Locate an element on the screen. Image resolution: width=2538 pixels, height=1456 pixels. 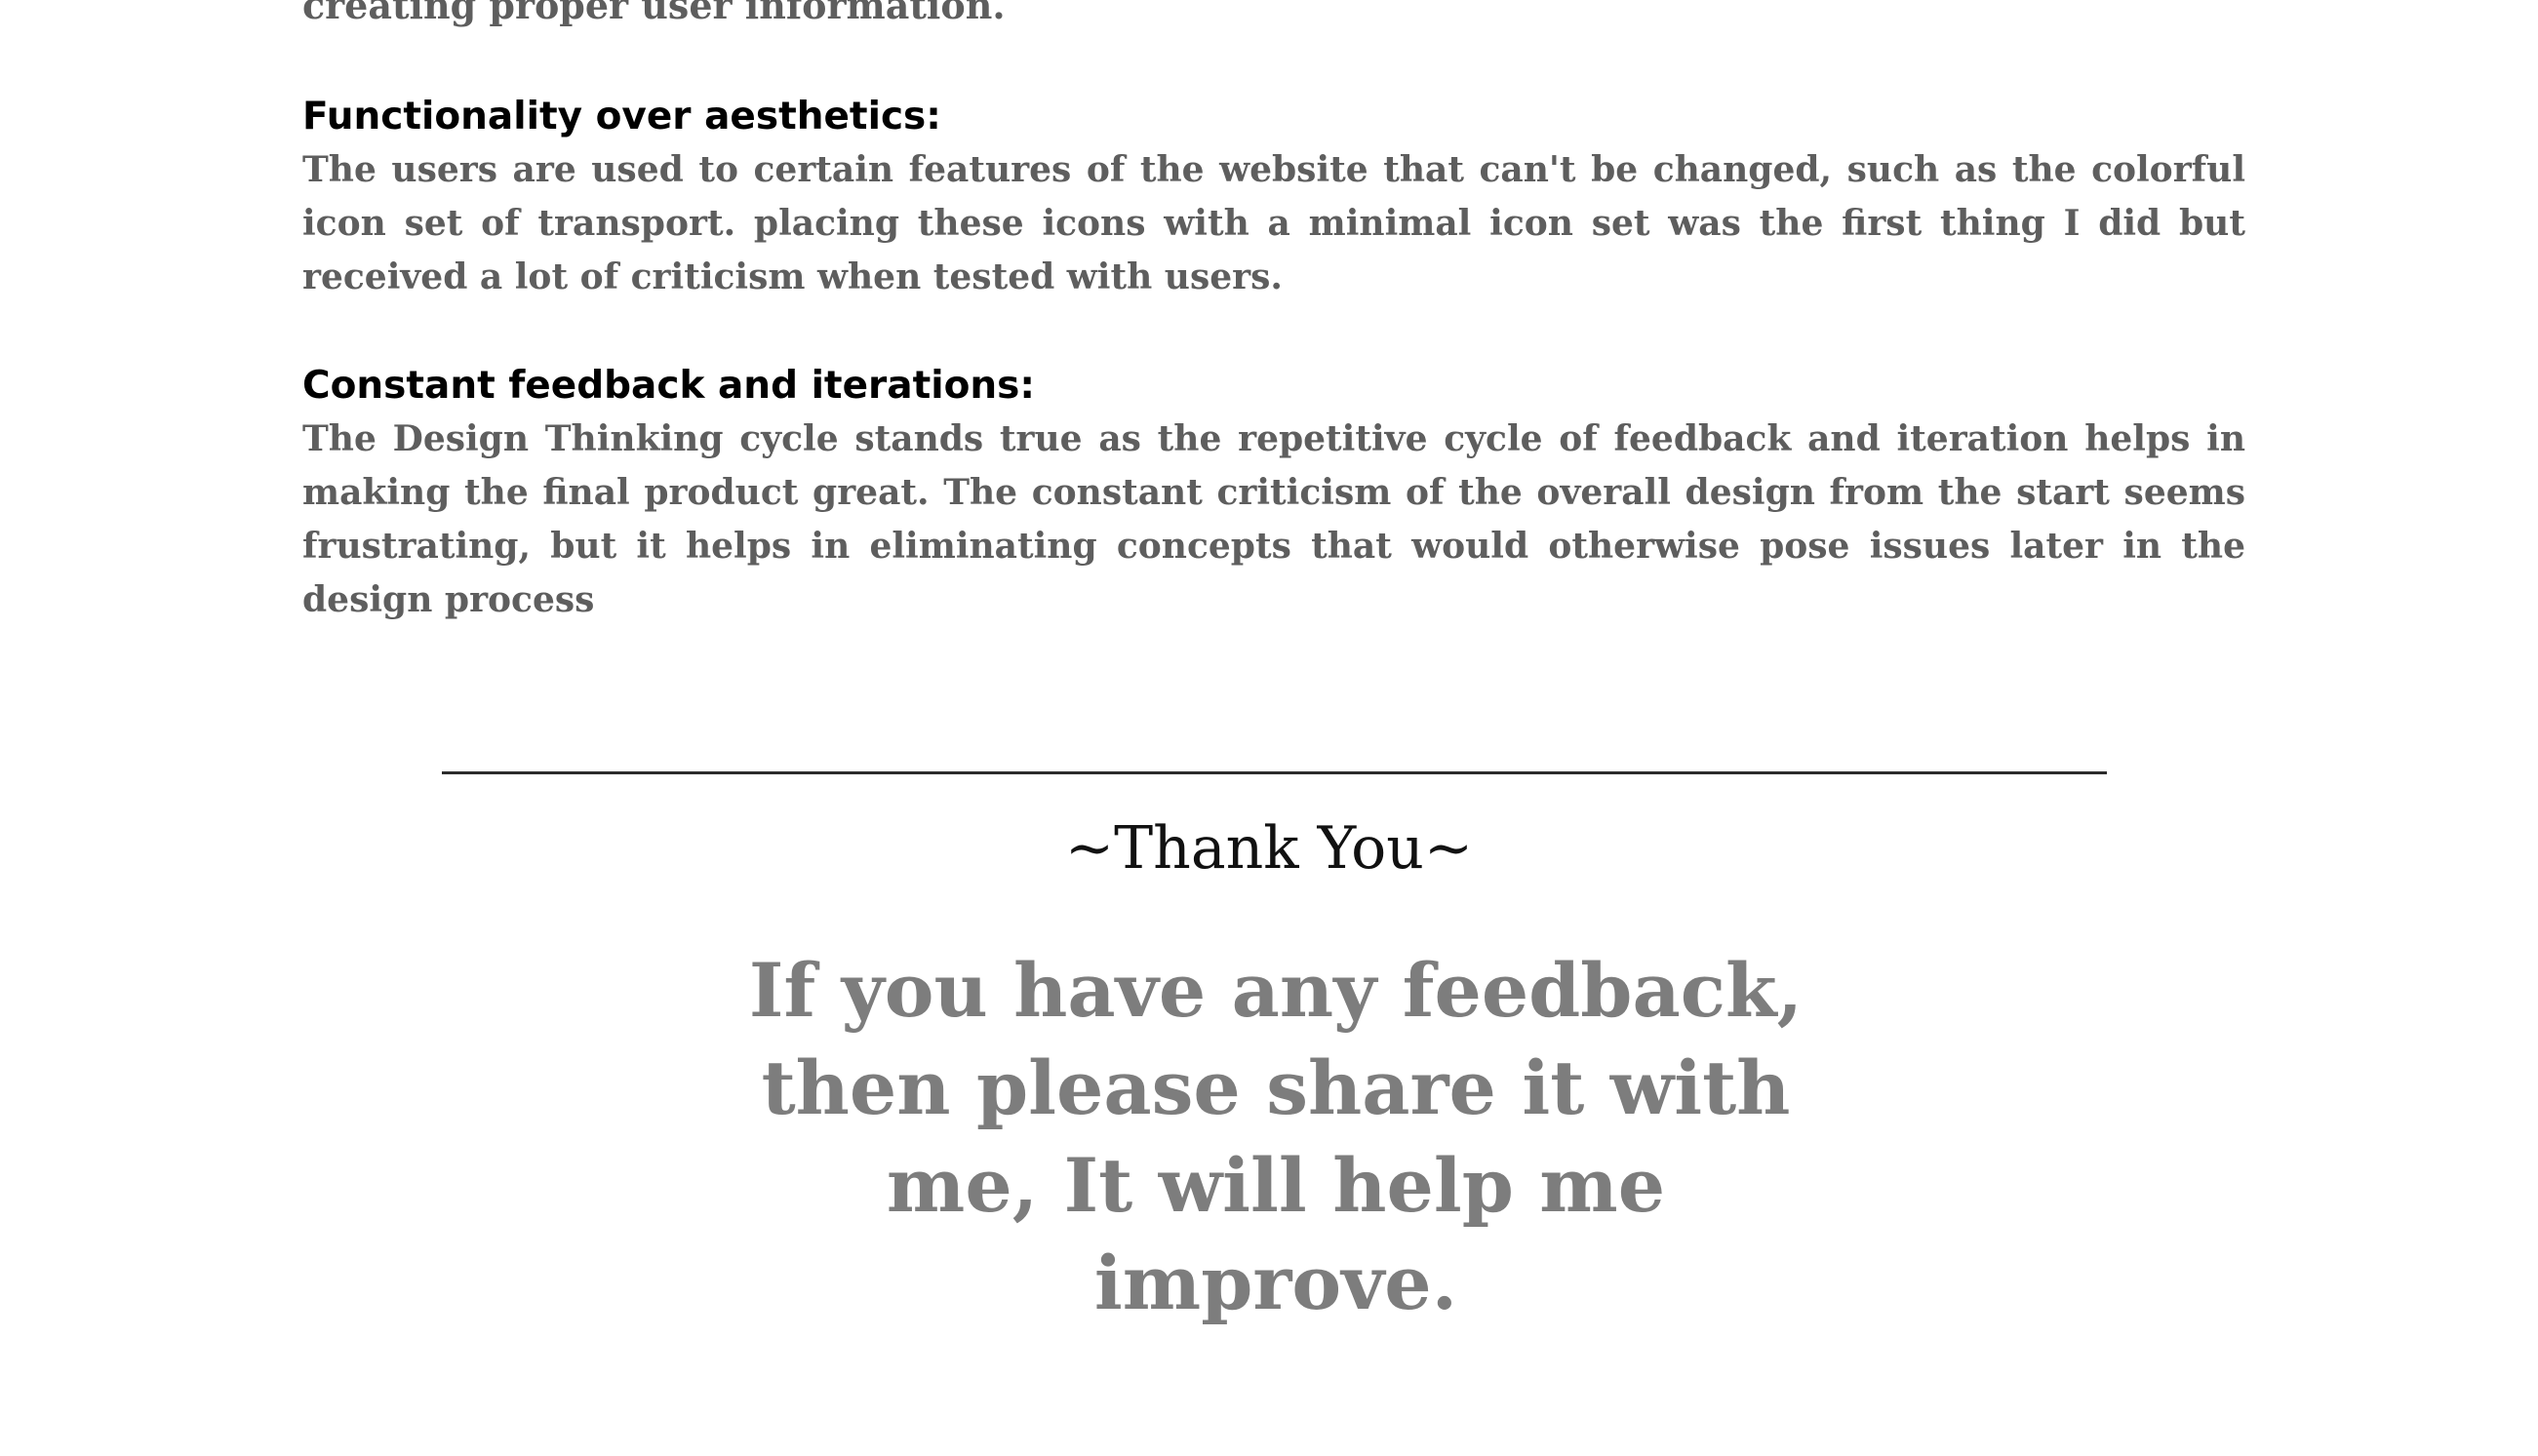
section-heading: Constant feedback and iterations: is located at coordinates (668, 386).